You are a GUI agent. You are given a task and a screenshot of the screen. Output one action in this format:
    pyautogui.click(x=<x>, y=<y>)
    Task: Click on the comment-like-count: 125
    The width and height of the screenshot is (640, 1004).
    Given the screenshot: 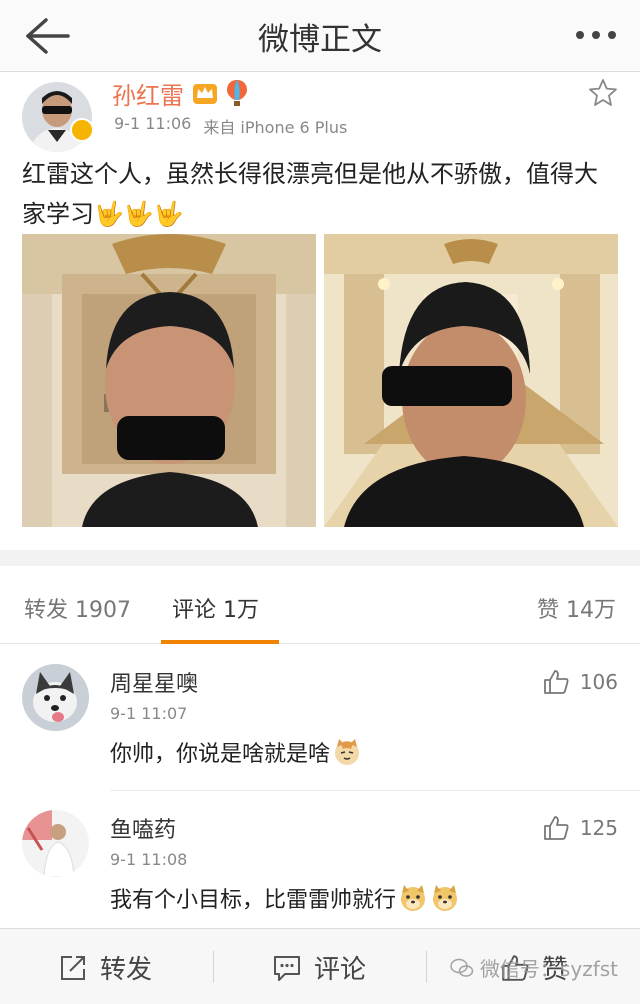 What is the action you would take?
    pyautogui.click(x=598, y=828)
    